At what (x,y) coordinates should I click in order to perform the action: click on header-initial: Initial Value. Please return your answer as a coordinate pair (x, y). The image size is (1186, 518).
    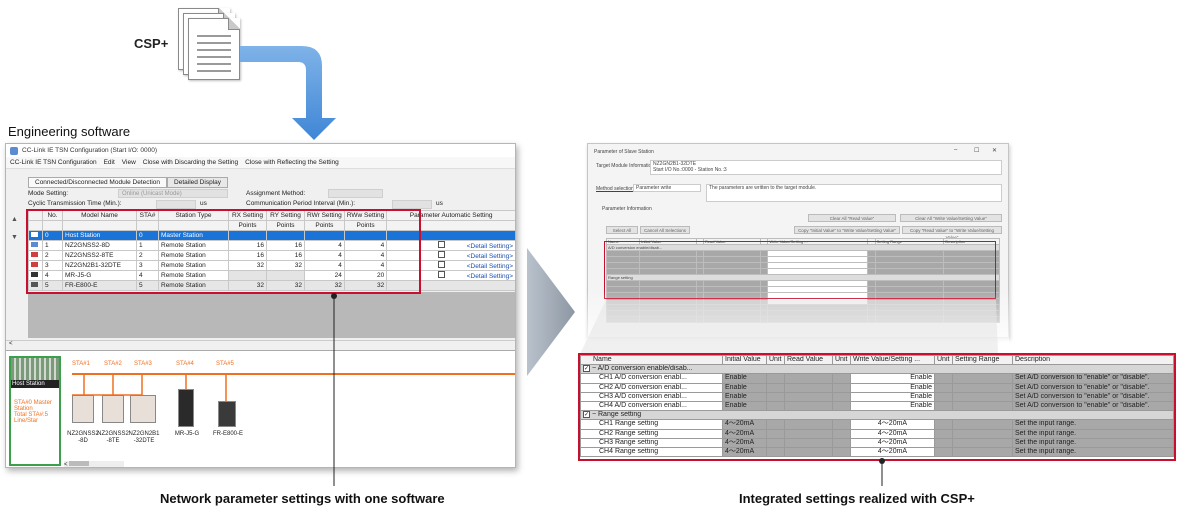
    Looking at the image, I should click on (744, 360).